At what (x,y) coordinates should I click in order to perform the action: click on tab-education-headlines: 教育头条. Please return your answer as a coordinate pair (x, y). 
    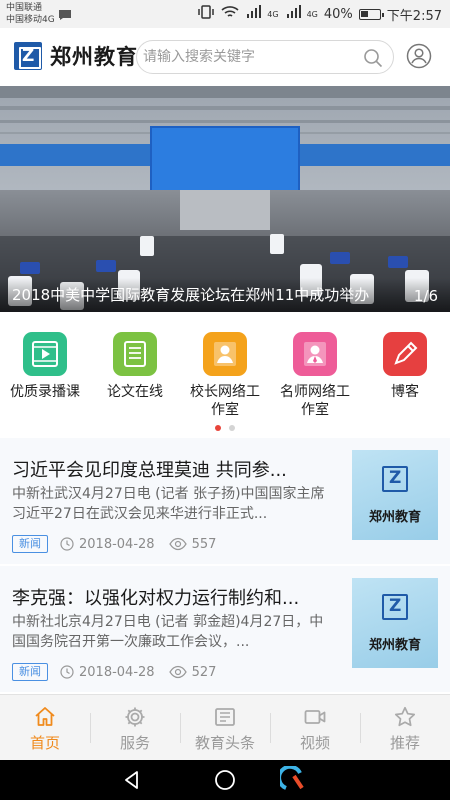
    Looking at the image, I should click on (225, 728).